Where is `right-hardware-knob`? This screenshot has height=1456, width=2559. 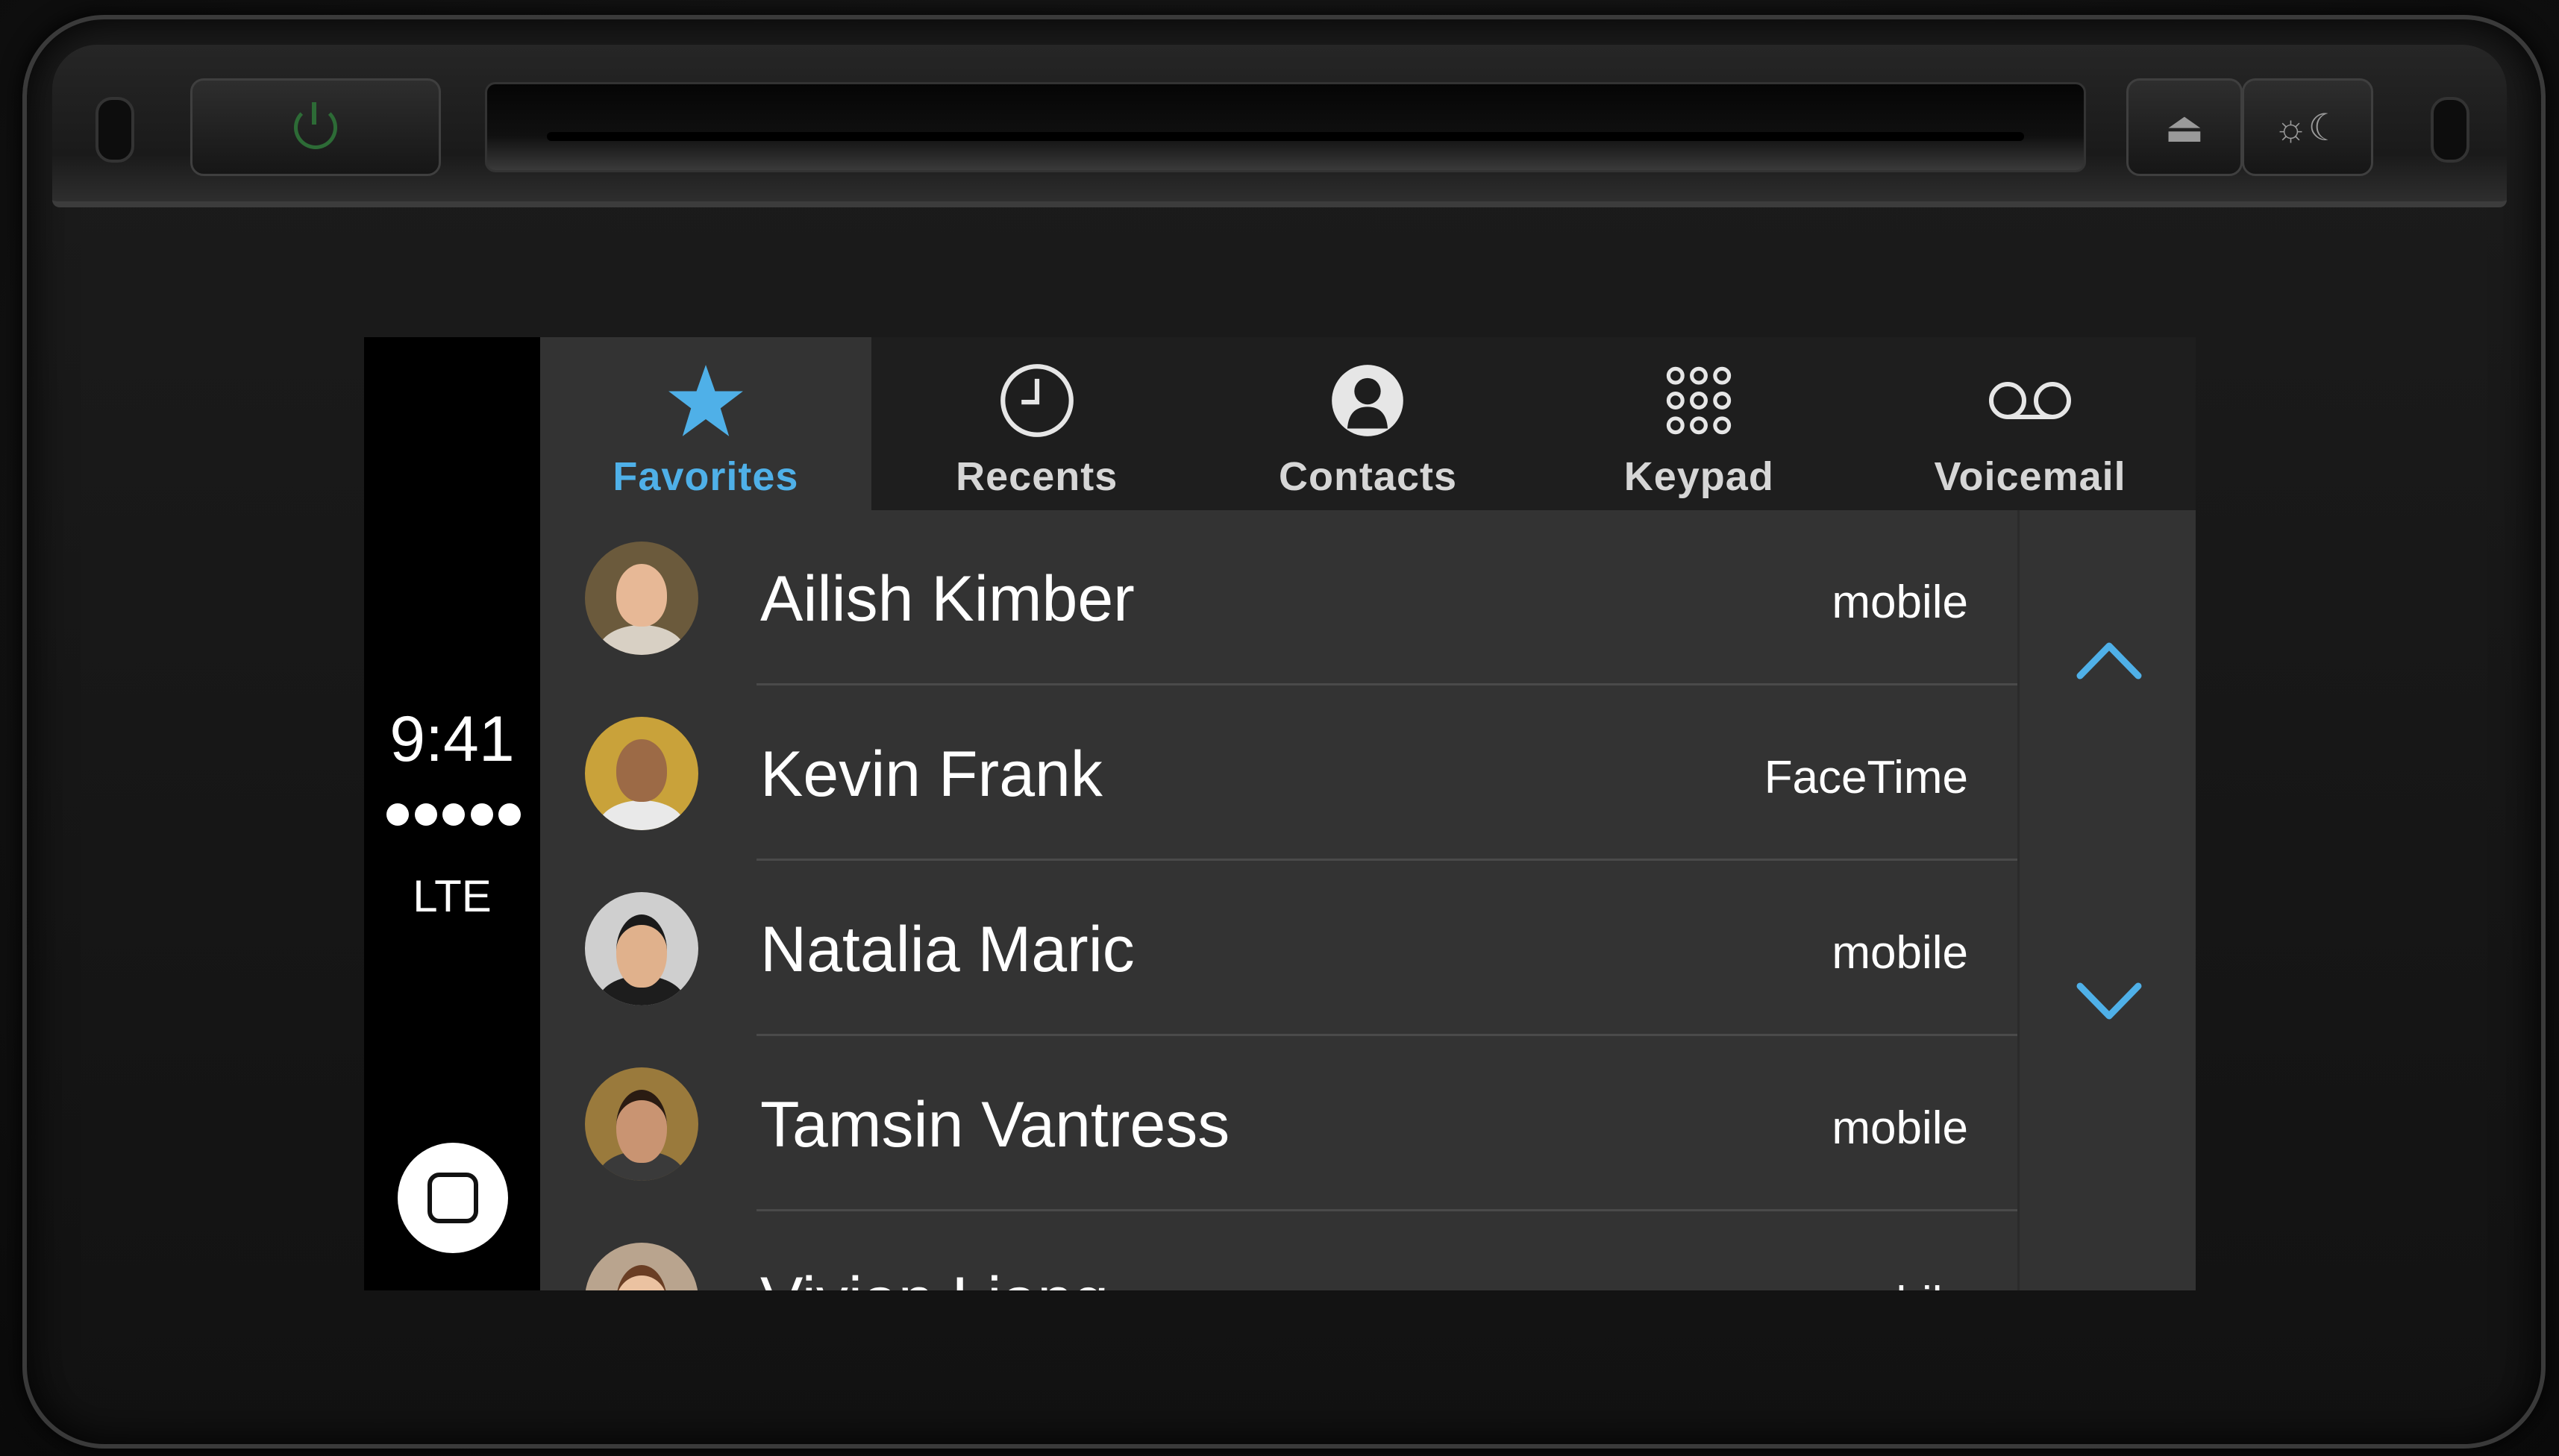 right-hardware-knob is located at coordinates (2450, 130).